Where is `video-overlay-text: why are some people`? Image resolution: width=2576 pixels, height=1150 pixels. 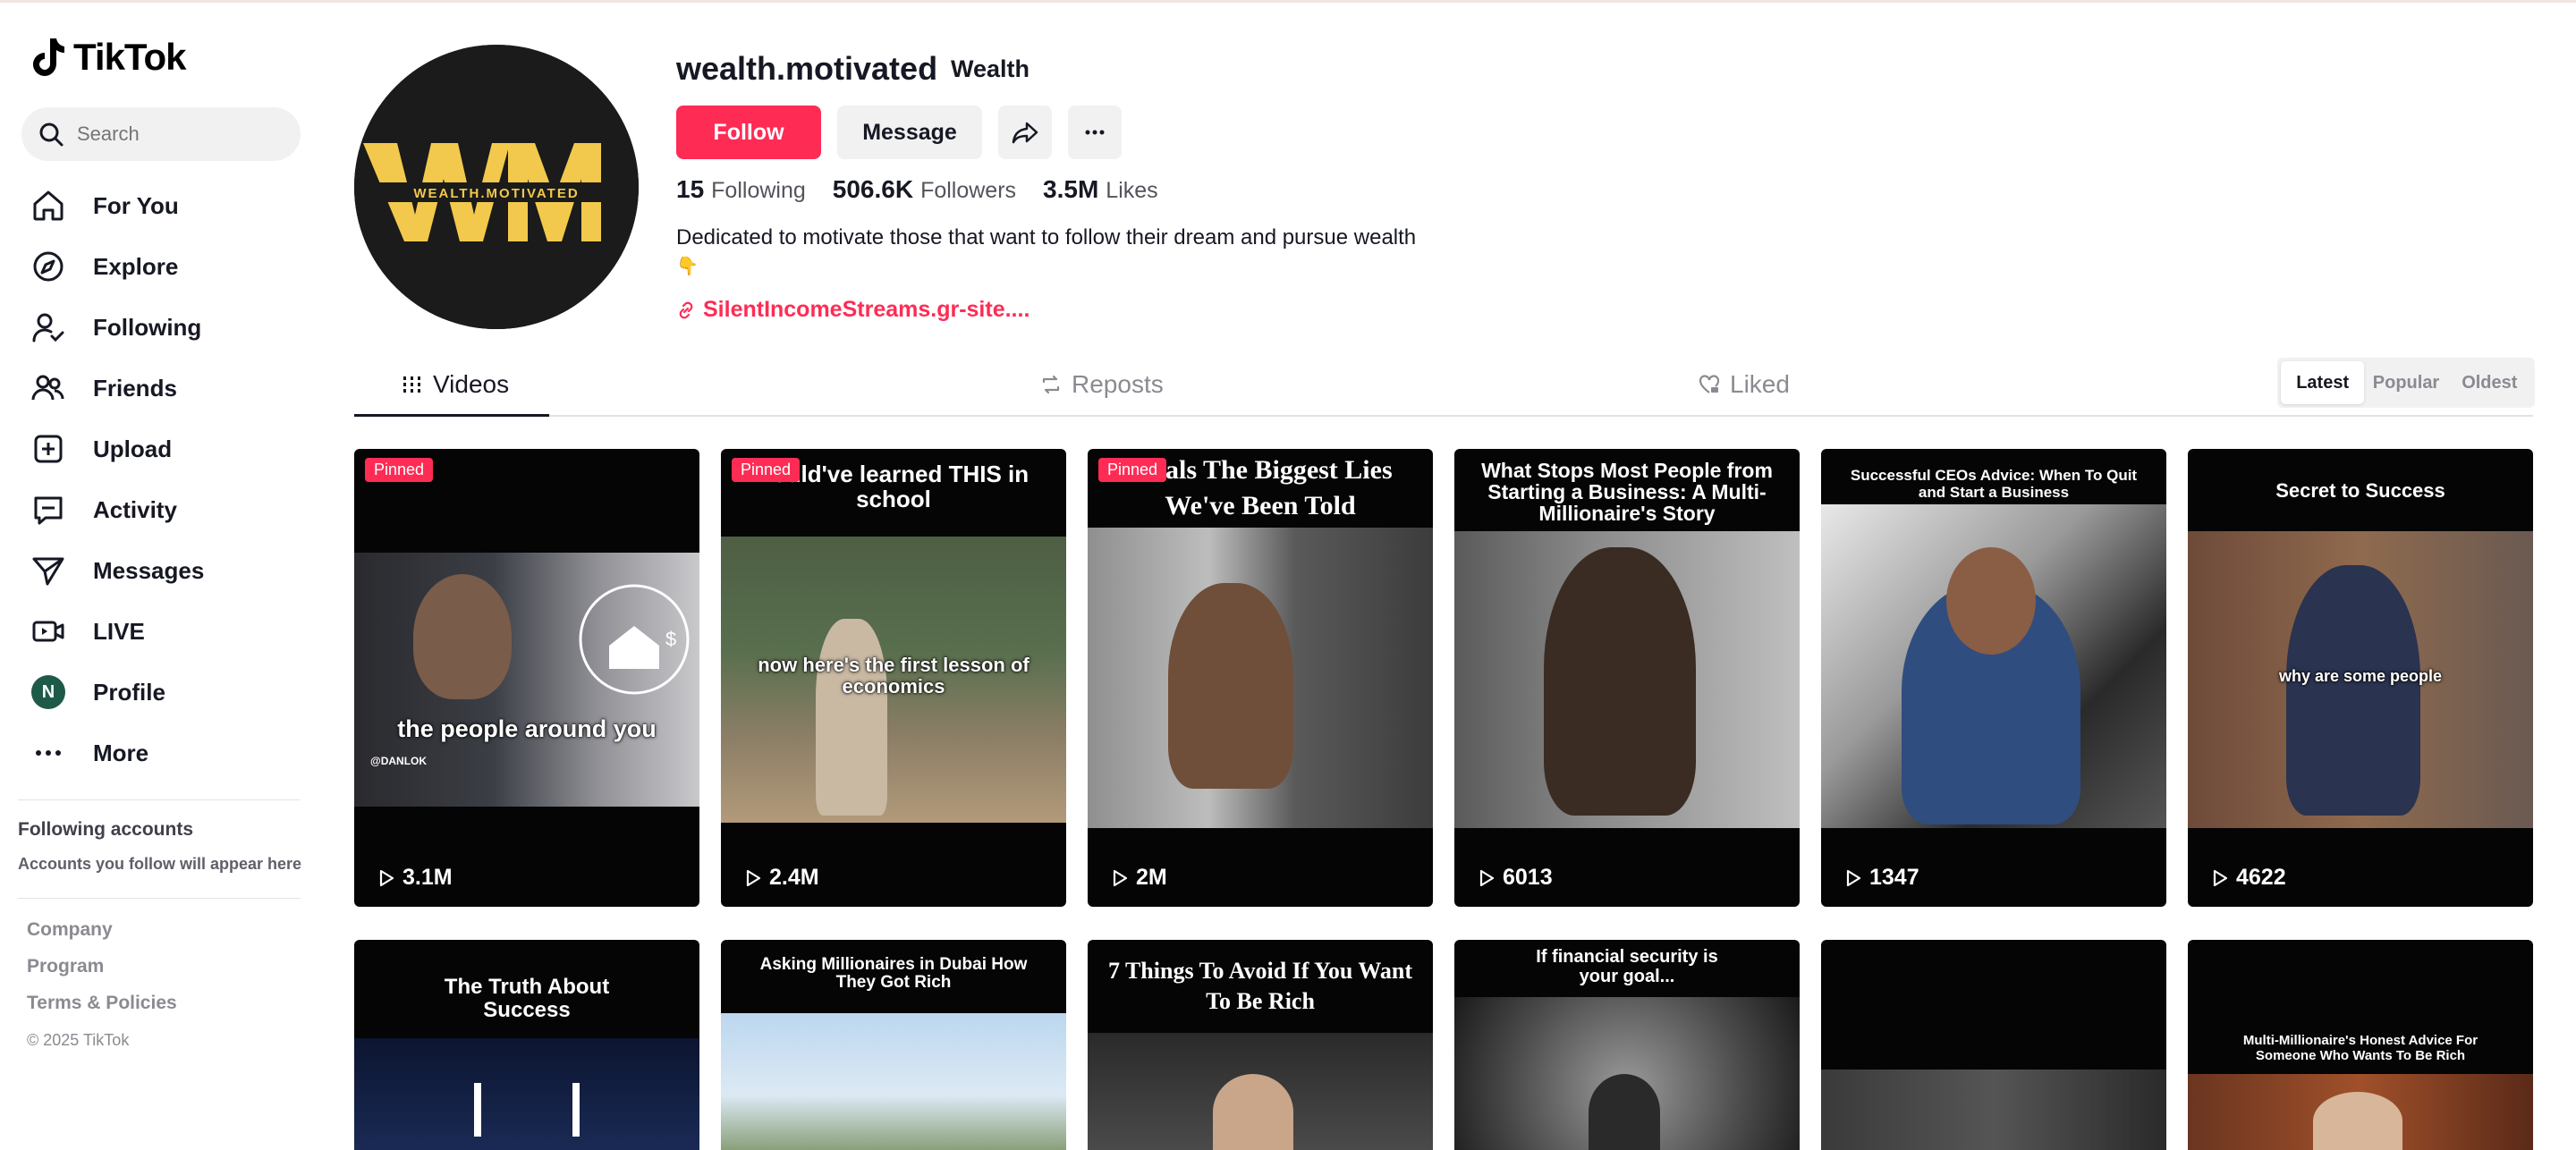 video-overlay-text: why are some people is located at coordinates (2360, 676).